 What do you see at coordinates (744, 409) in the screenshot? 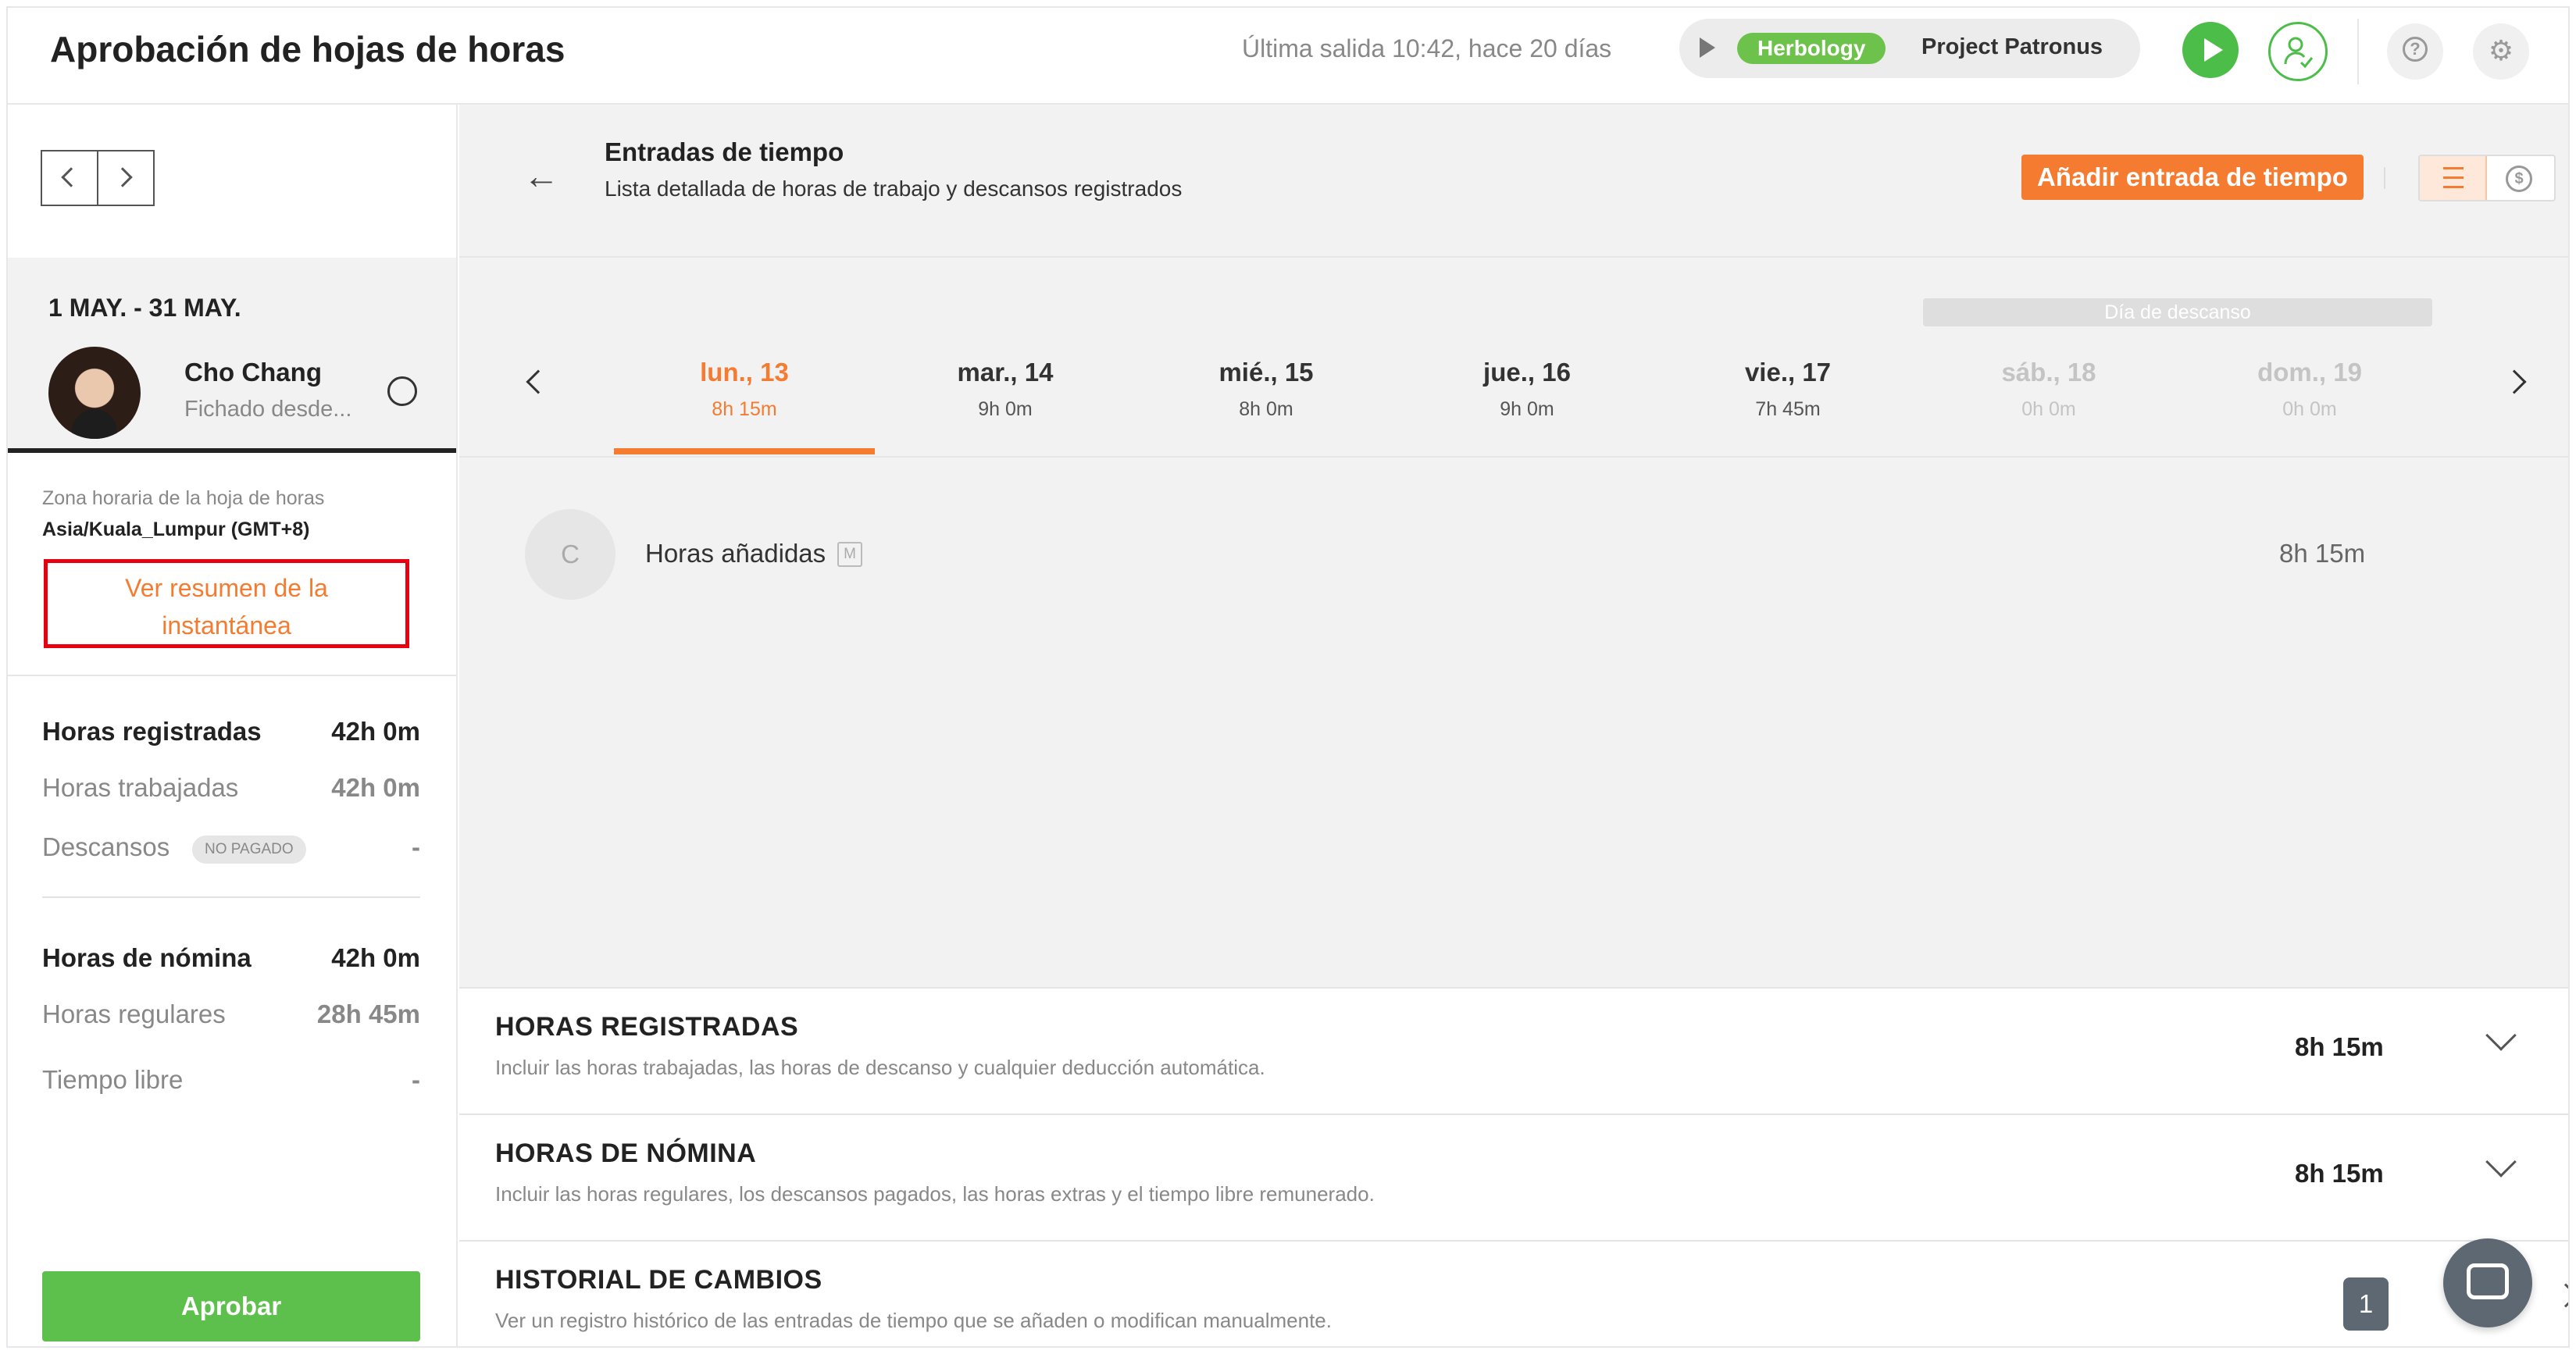
I see `day-hours: 8h 15m` at bounding box center [744, 409].